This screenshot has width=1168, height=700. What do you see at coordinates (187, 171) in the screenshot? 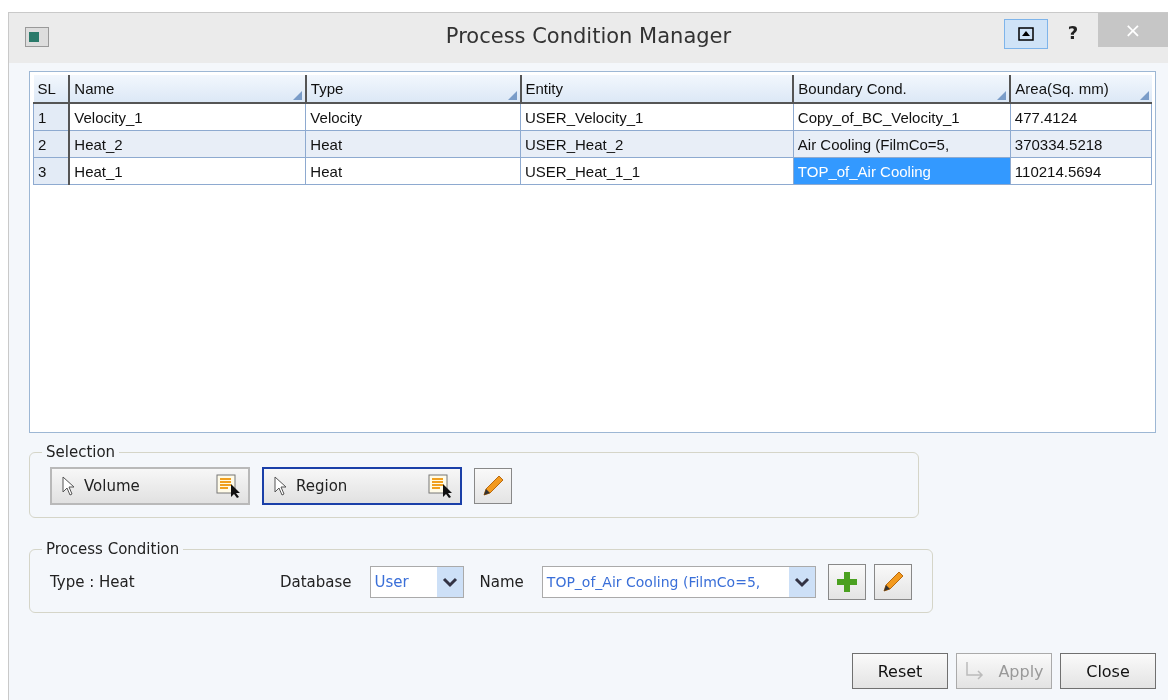
I see `table-cell: Heat_1` at bounding box center [187, 171].